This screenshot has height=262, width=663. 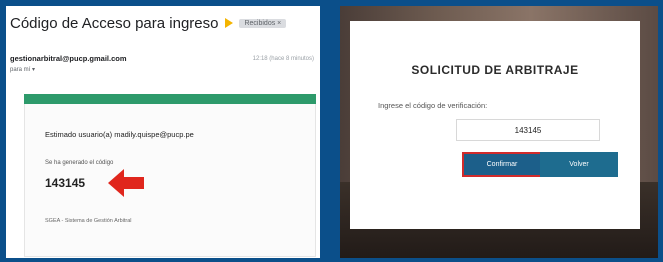 I want to click on back-button: Volver, so click(x=579, y=164).